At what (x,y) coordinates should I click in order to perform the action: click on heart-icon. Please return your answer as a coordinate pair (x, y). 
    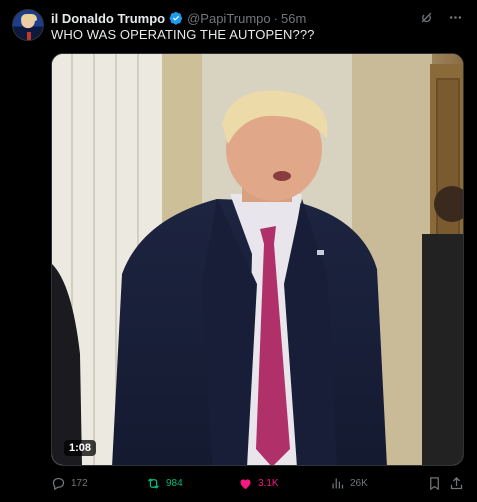
    Looking at the image, I should click on (245, 484).